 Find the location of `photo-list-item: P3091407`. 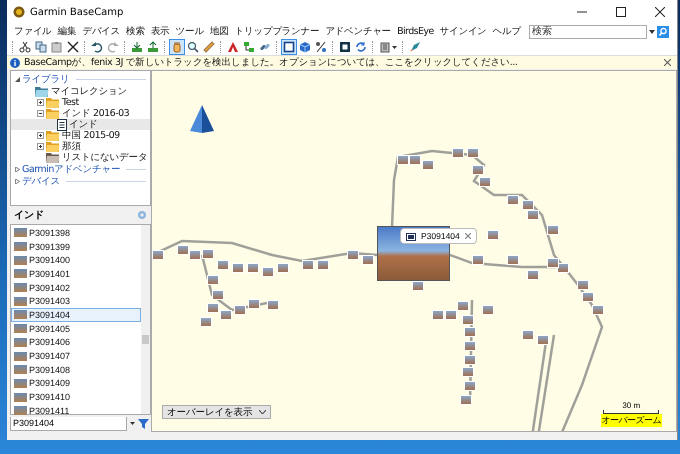

photo-list-item: P3091407 is located at coordinates (76, 356).